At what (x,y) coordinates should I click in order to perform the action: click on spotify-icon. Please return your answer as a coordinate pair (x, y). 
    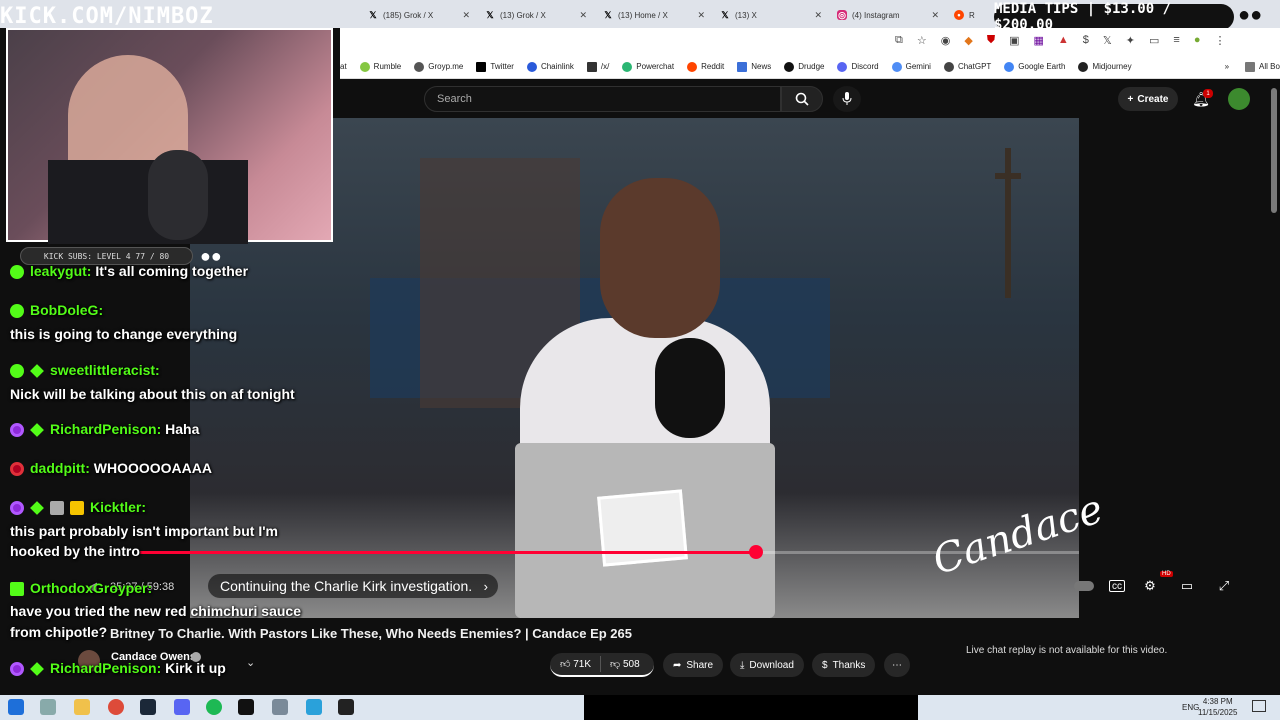
    Looking at the image, I should click on (214, 707).